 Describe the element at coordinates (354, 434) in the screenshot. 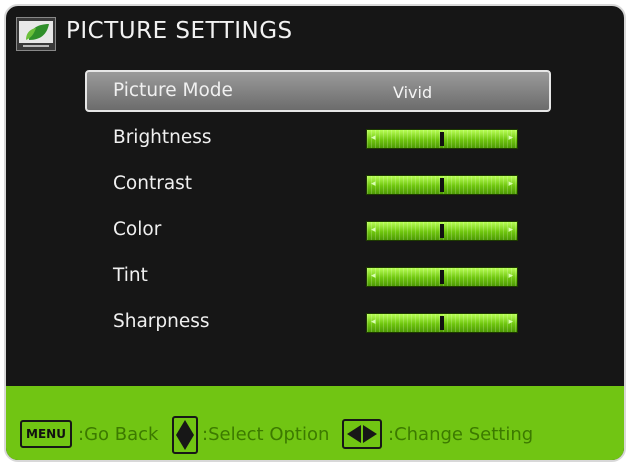

I see `left-arrow-icon` at that location.